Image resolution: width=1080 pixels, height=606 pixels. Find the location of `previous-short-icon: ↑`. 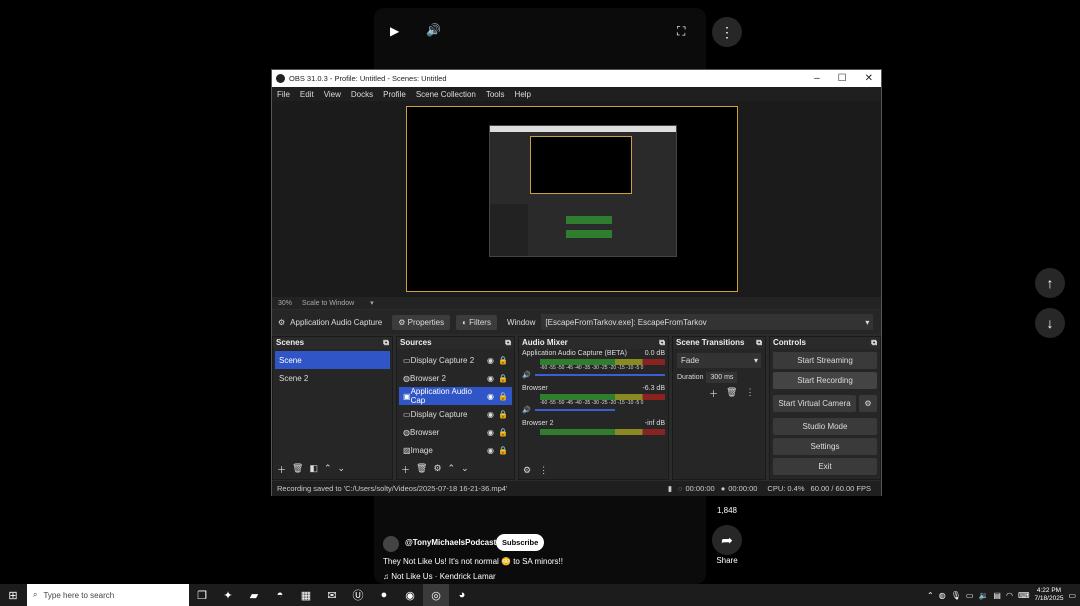

previous-short-icon: ↑ is located at coordinates (1050, 283).